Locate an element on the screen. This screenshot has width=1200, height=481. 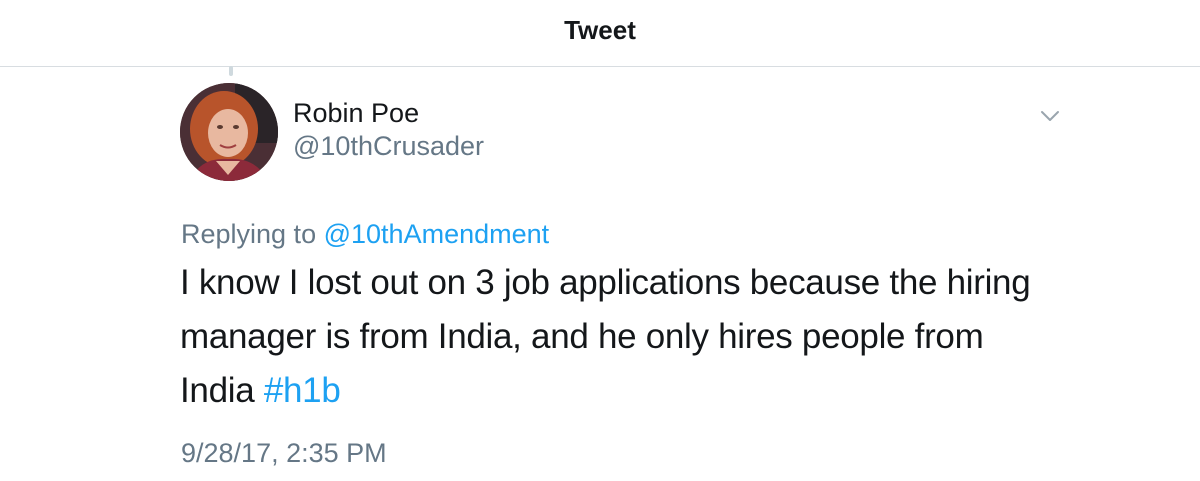
top-bar: Tweet is located at coordinates (600, 33).